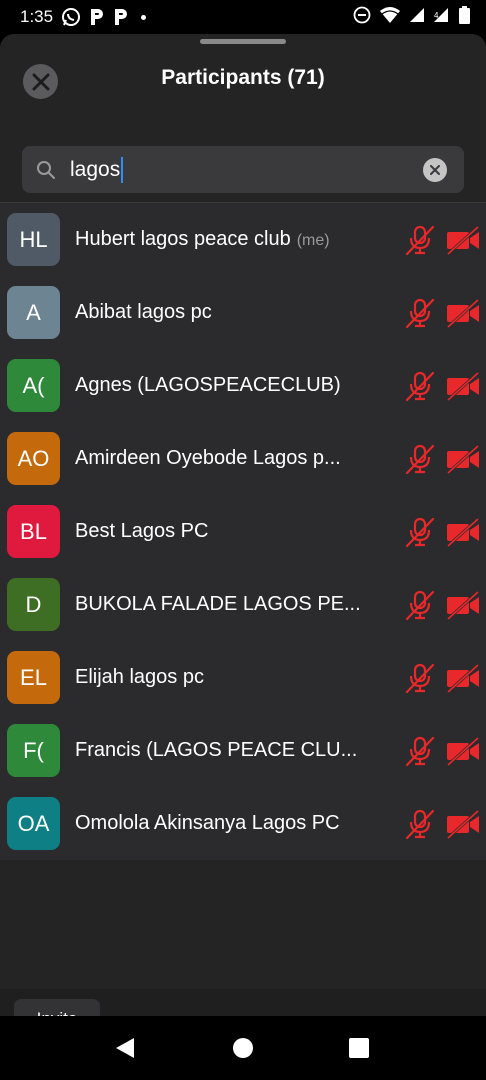  What do you see at coordinates (313, 240) in the screenshot?
I see `me-tag: (me)` at bounding box center [313, 240].